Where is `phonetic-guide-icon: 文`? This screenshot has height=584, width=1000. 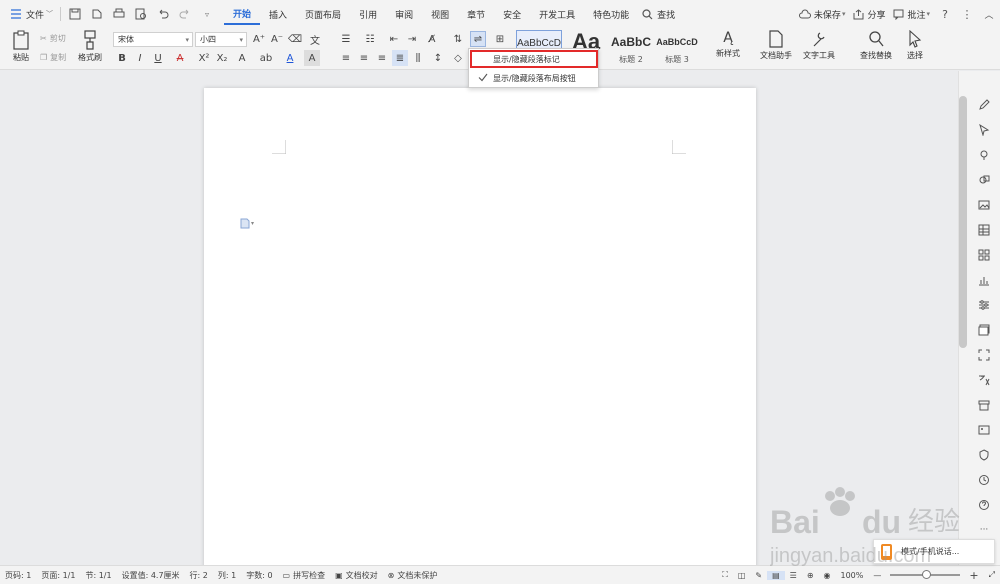
phonetic-guide-icon: 文 is located at coordinates (315, 39).